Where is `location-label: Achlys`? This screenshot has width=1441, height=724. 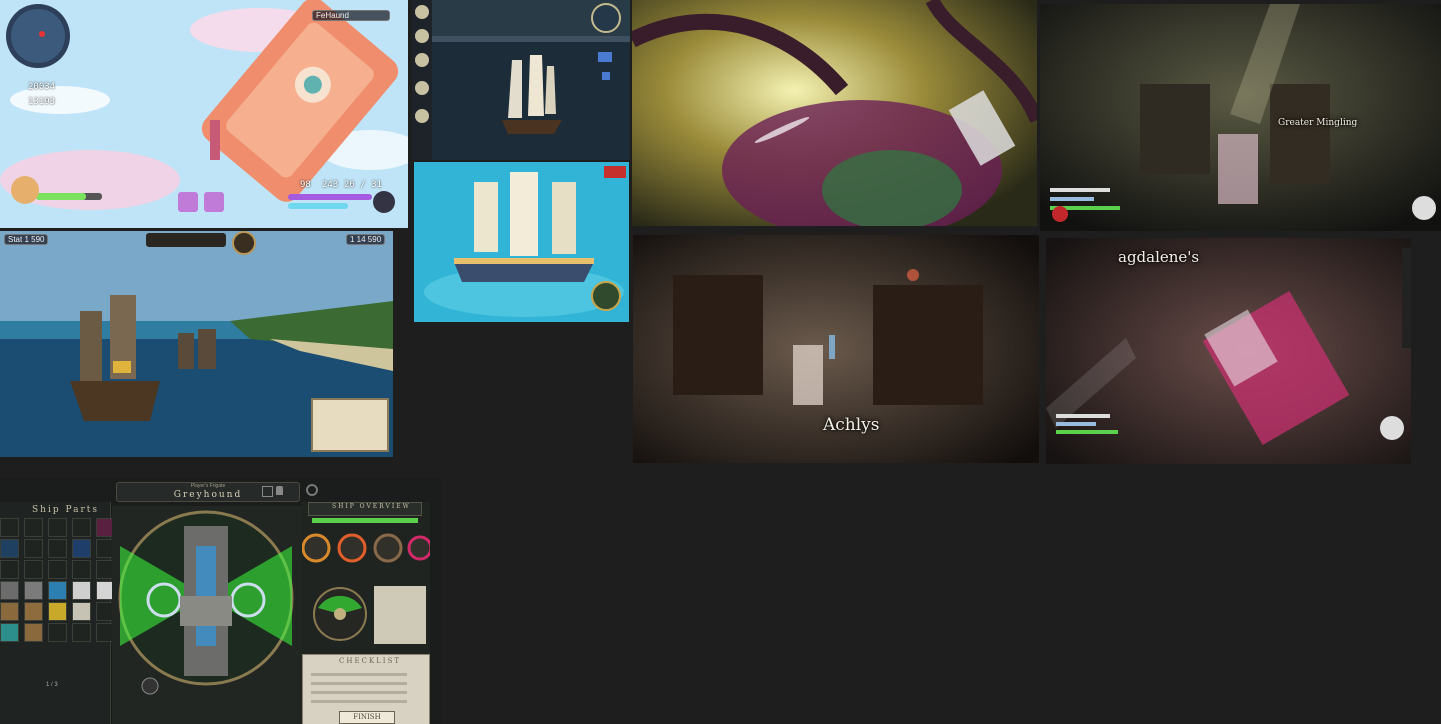 location-label: Achlys is located at coordinates (851, 425).